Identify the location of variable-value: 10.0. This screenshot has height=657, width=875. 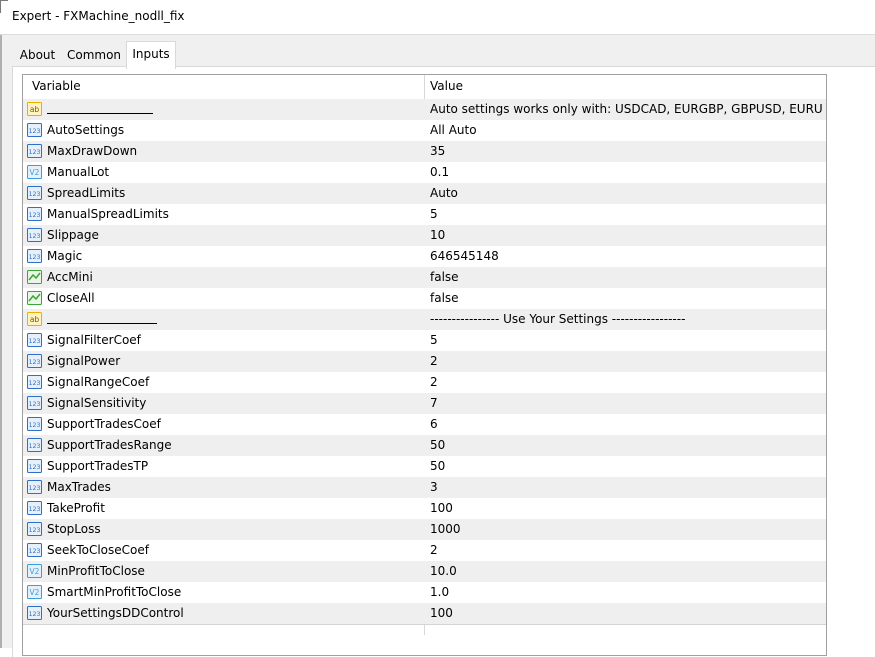
(626, 571).